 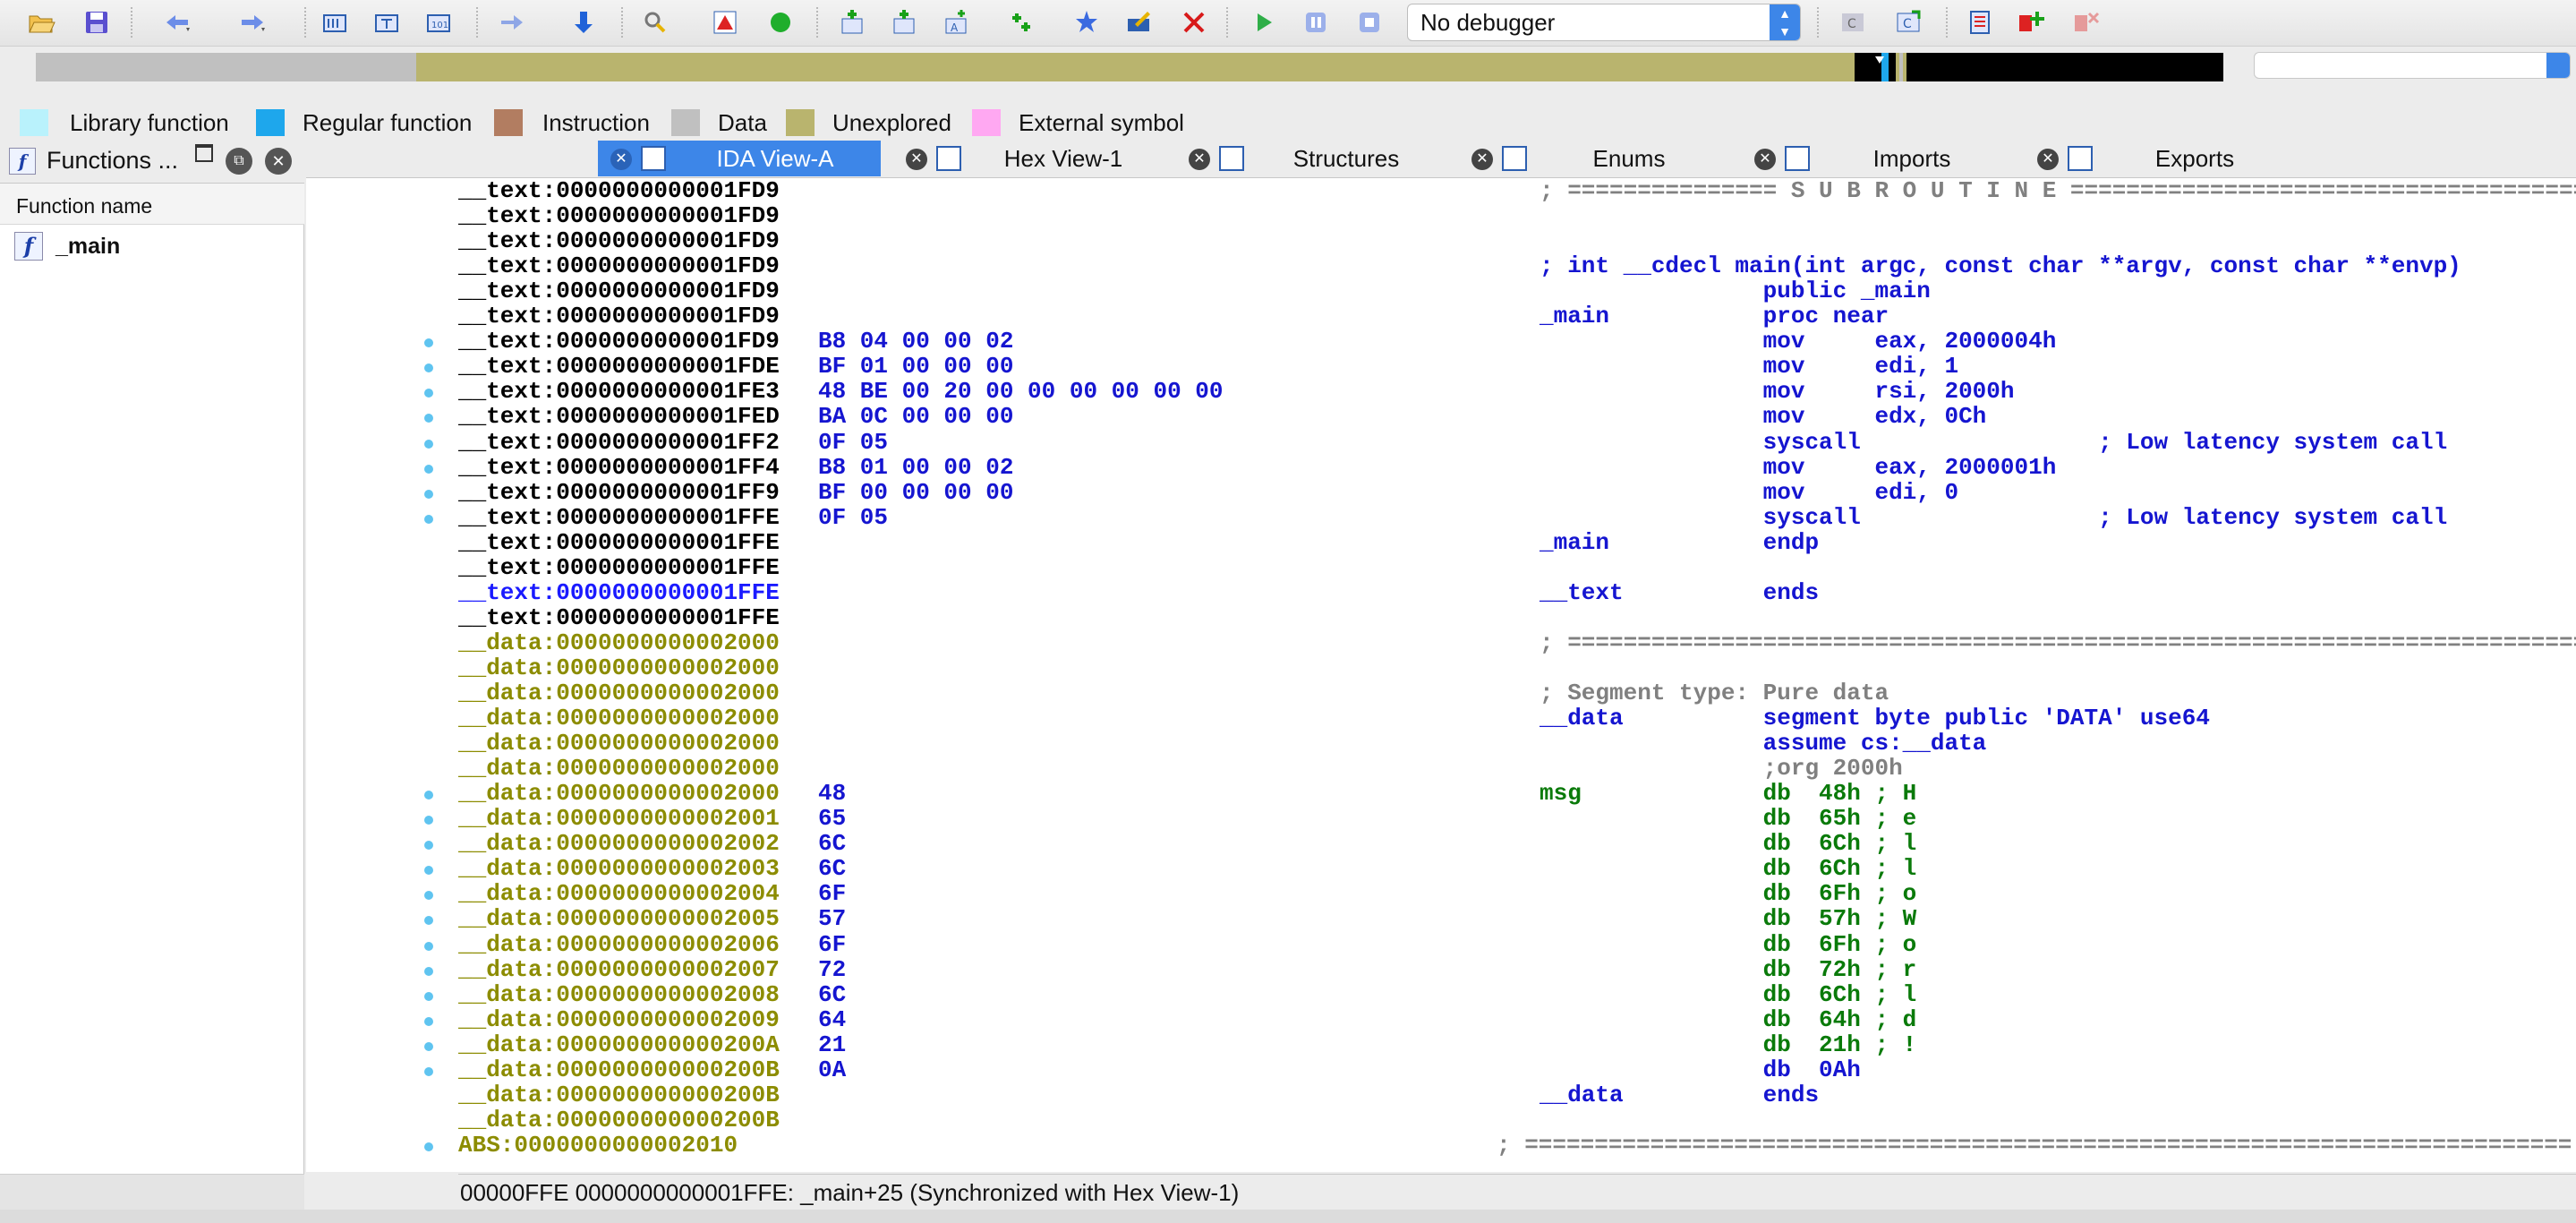 What do you see at coordinates (800, 122) in the screenshot?
I see `legend-swatch-unexplored` at bounding box center [800, 122].